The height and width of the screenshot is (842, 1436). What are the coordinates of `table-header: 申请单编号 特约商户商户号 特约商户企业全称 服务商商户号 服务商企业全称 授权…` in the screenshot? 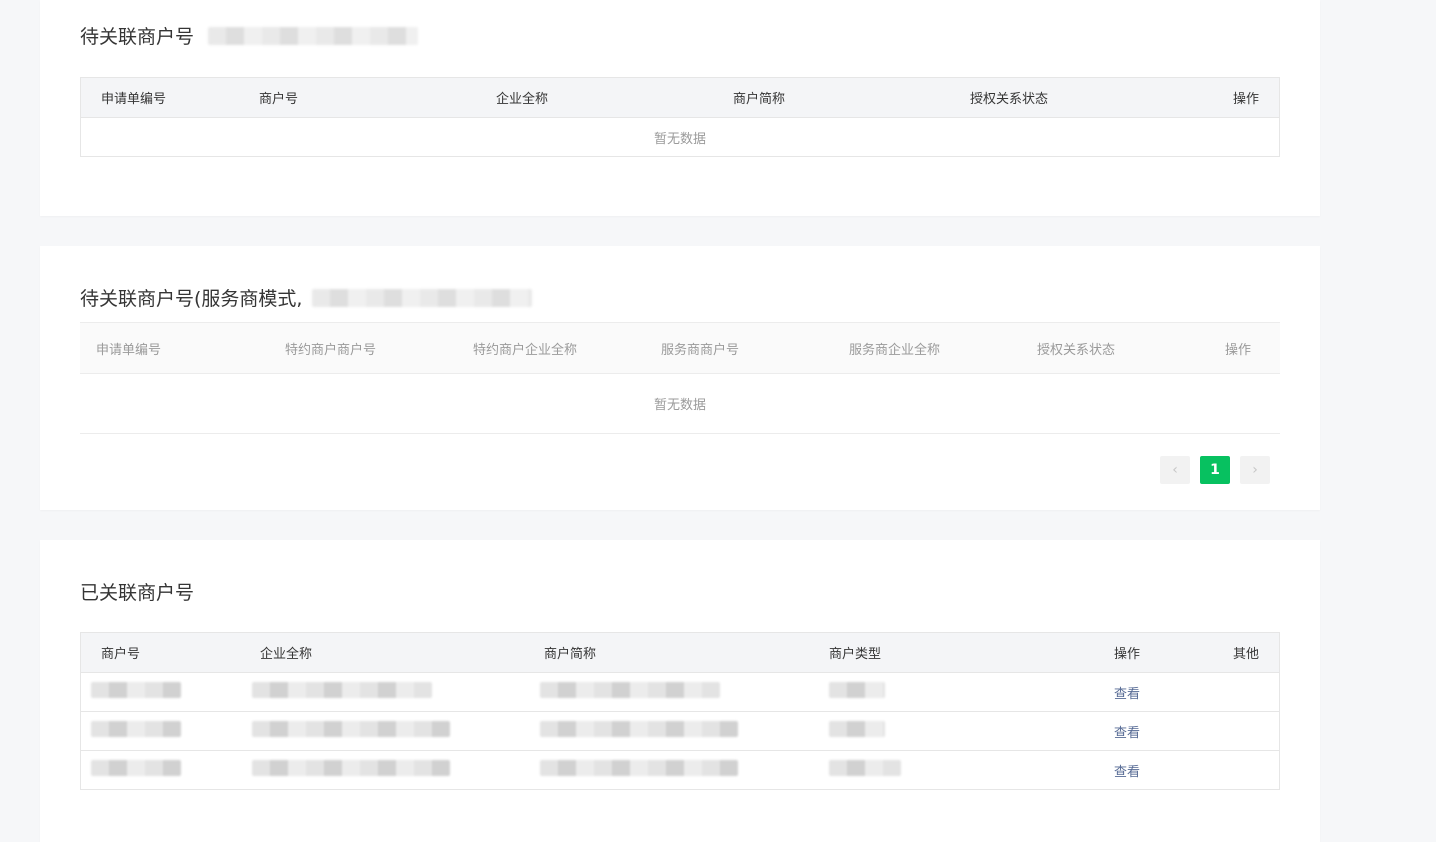 It's located at (680, 348).